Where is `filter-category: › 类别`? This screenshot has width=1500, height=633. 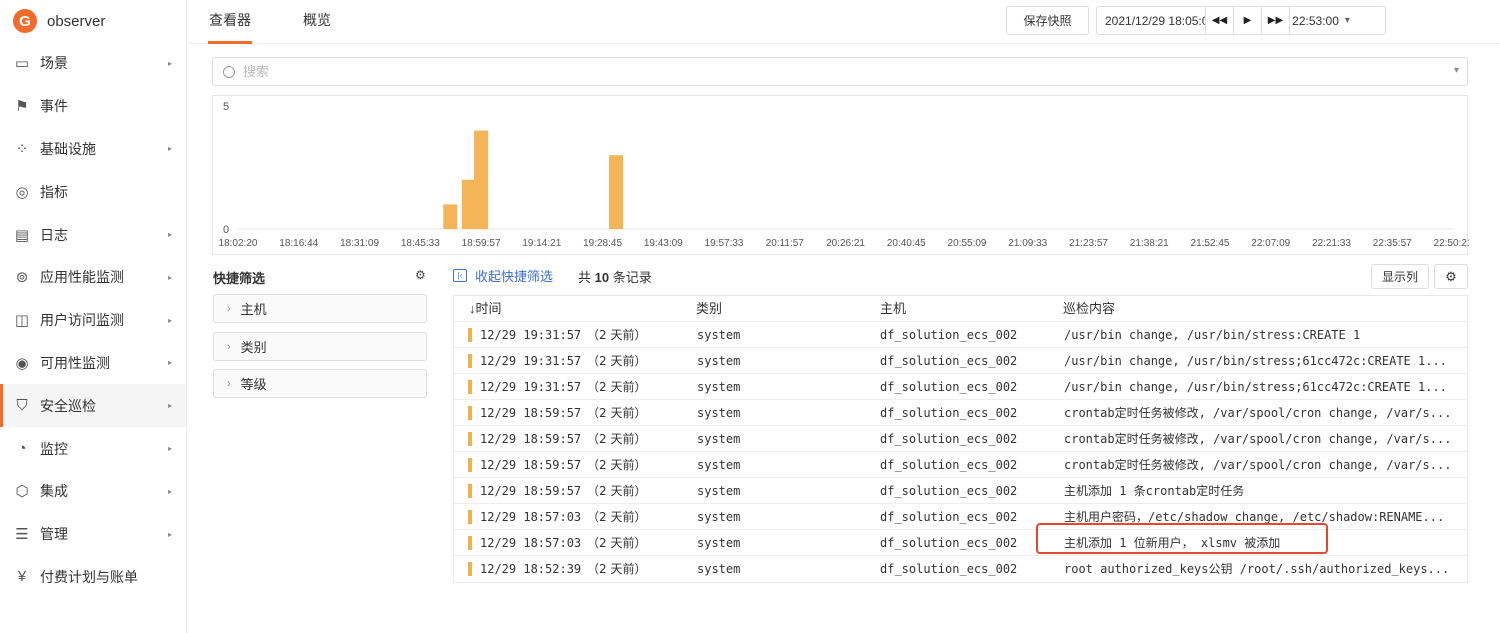 filter-category: › 类别 is located at coordinates (320, 346).